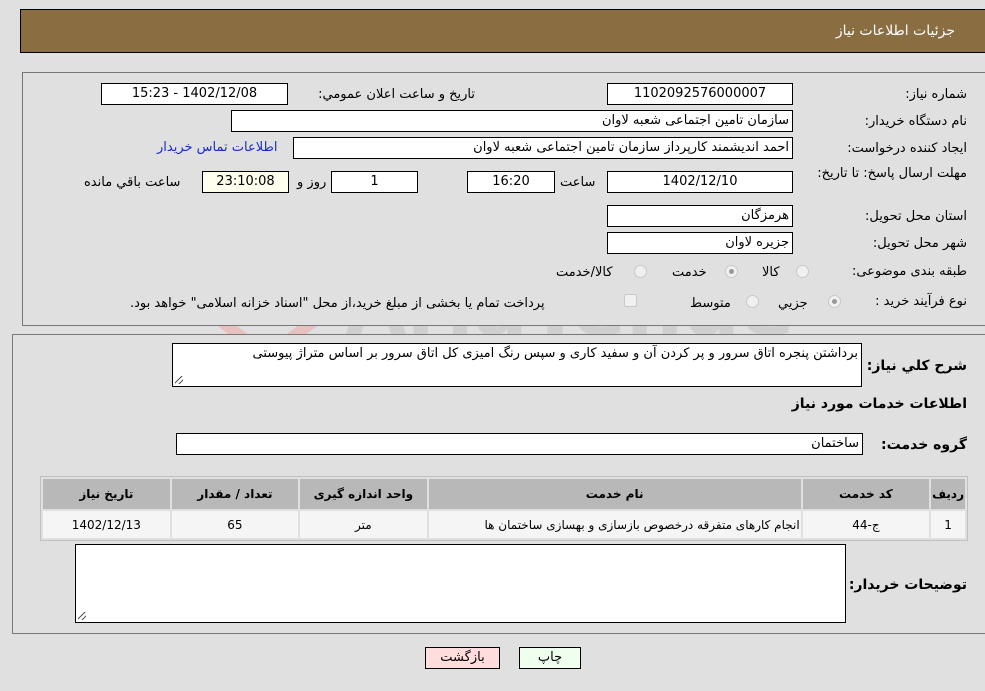 The width and height of the screenshot is (985, 691). What do you see at coordinates (217, 147) in the screenshot?
I see `buyer-contact-link: اطلاعات تماس خريدار` at bounding box center [217, 147].